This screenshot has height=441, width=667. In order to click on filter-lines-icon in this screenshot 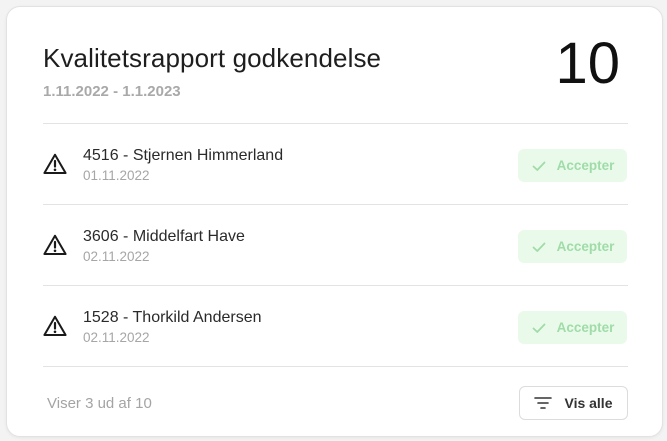, I will do `click(543, 403)`.